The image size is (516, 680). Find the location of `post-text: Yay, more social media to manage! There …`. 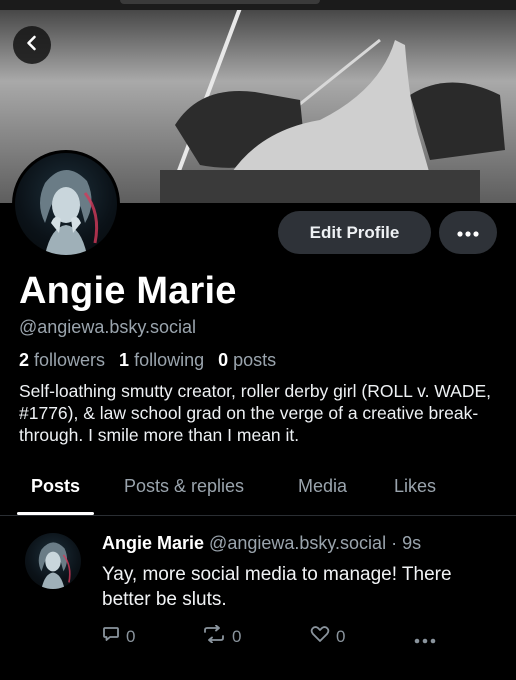

post-text: Yay, more social media to manage! There … is located at coordinates (277, 587).